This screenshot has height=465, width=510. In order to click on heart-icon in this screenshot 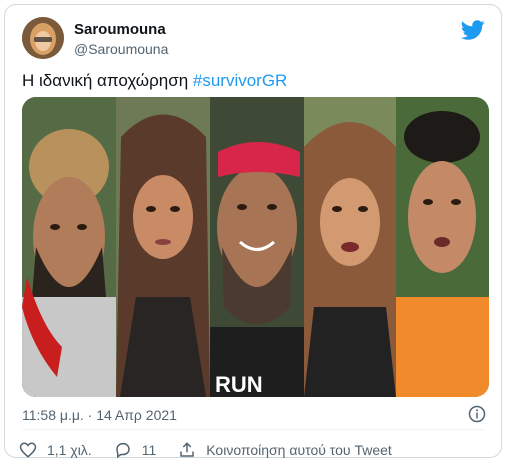, I will do `click(28, 450)`.